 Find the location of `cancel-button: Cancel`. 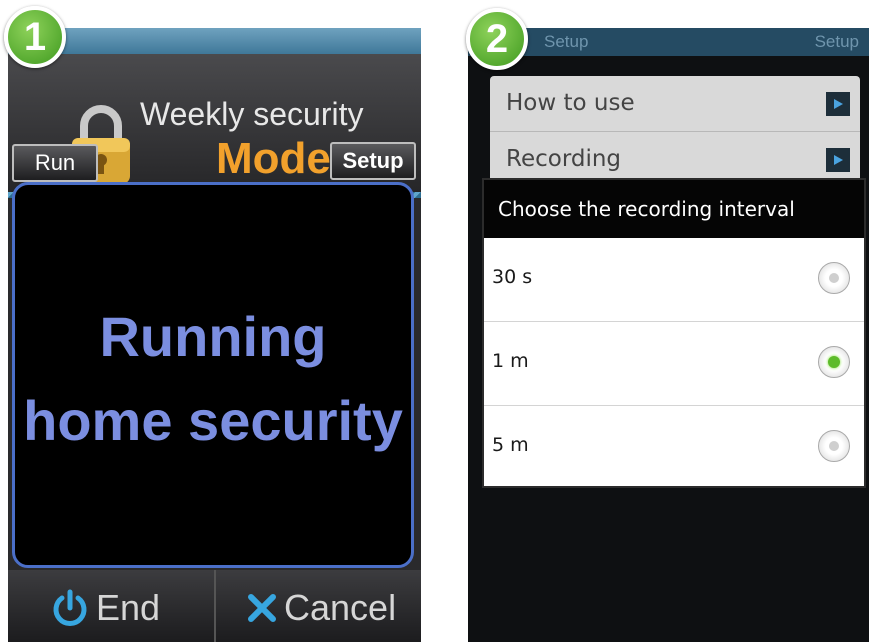

cancel-button: Cancel is located at coordinates (321, 608).